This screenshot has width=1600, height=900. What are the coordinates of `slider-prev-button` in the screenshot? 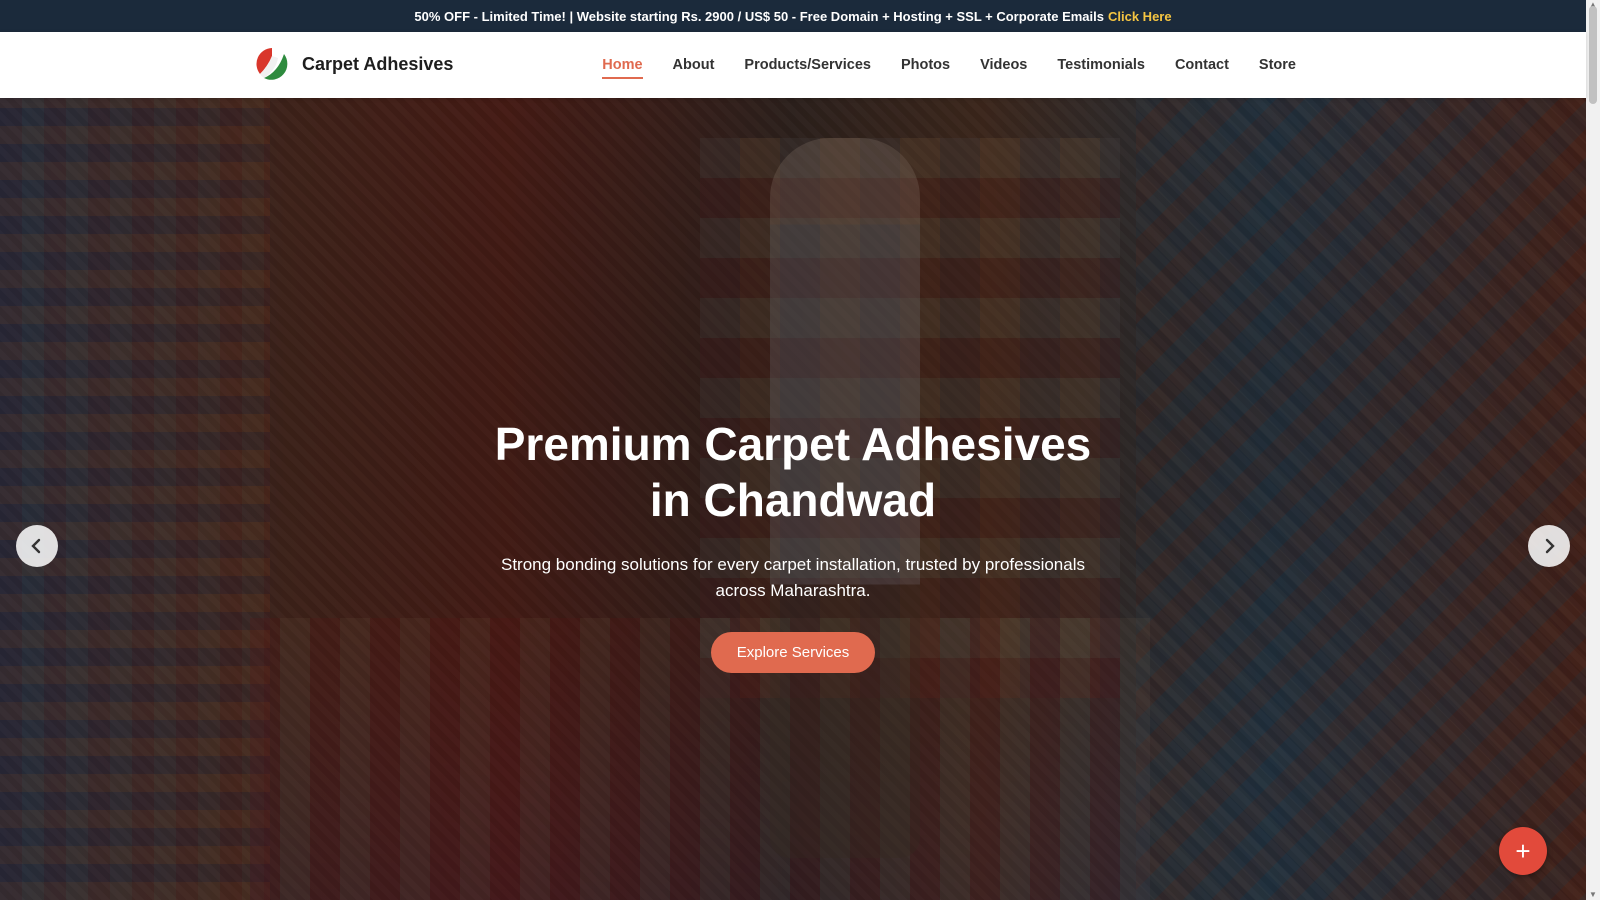 It's located at (37, 546).